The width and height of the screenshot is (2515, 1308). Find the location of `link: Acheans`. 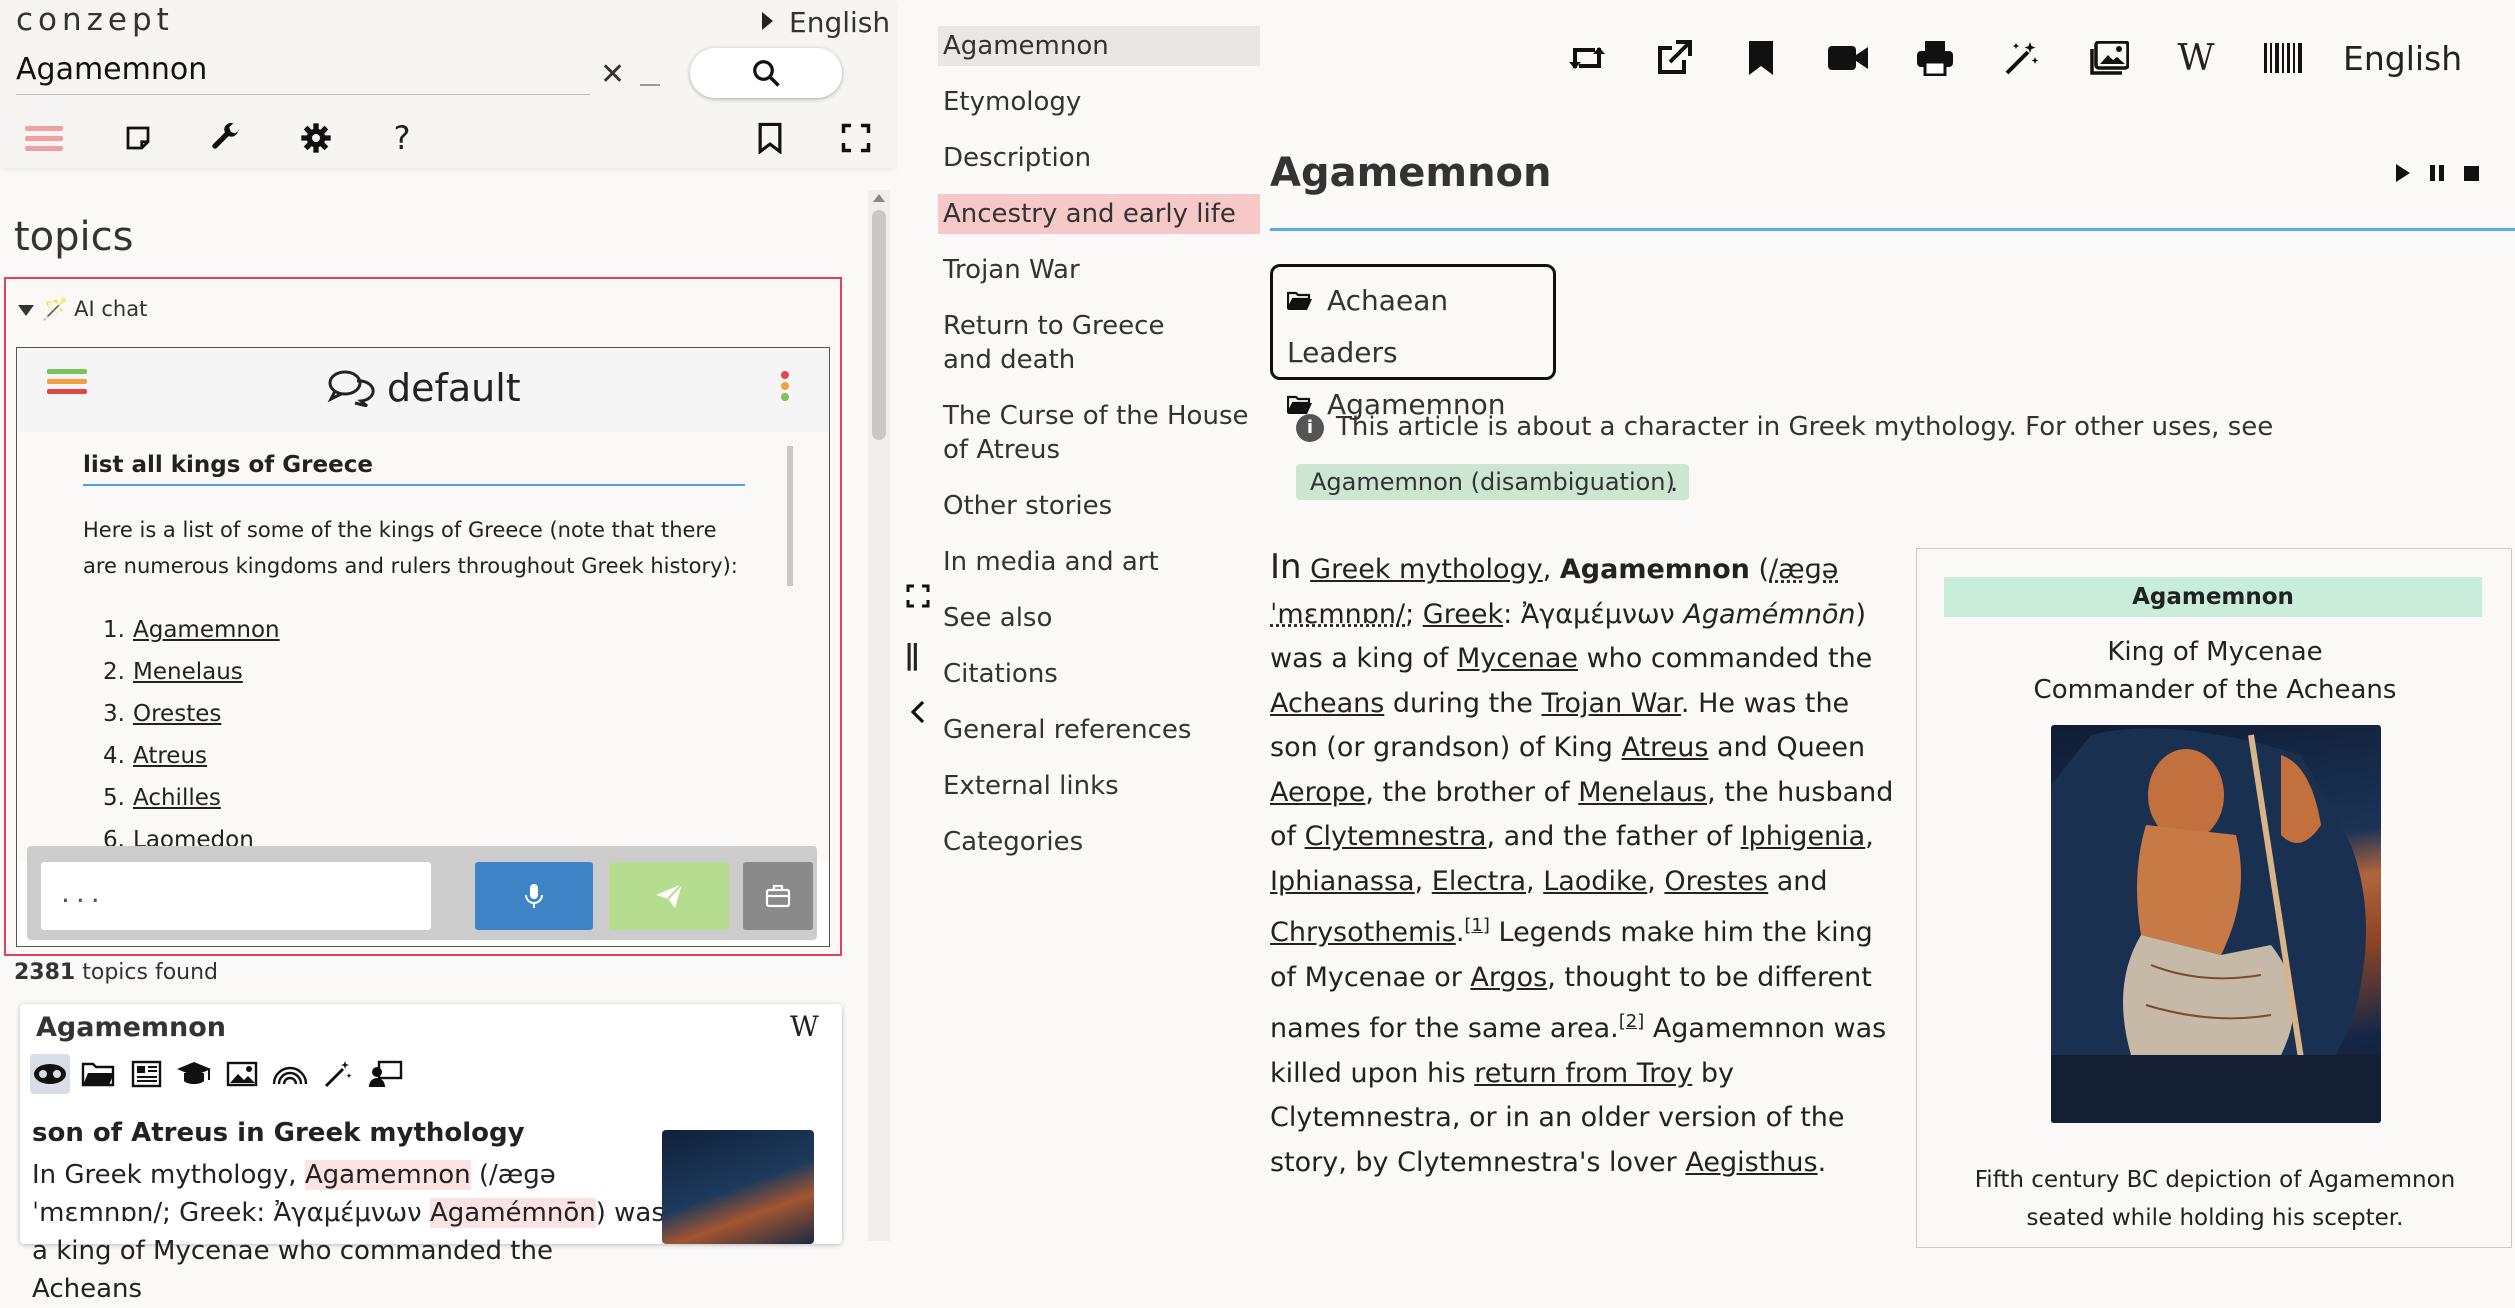

link: Acheans is located at coordinates (1327, 703).